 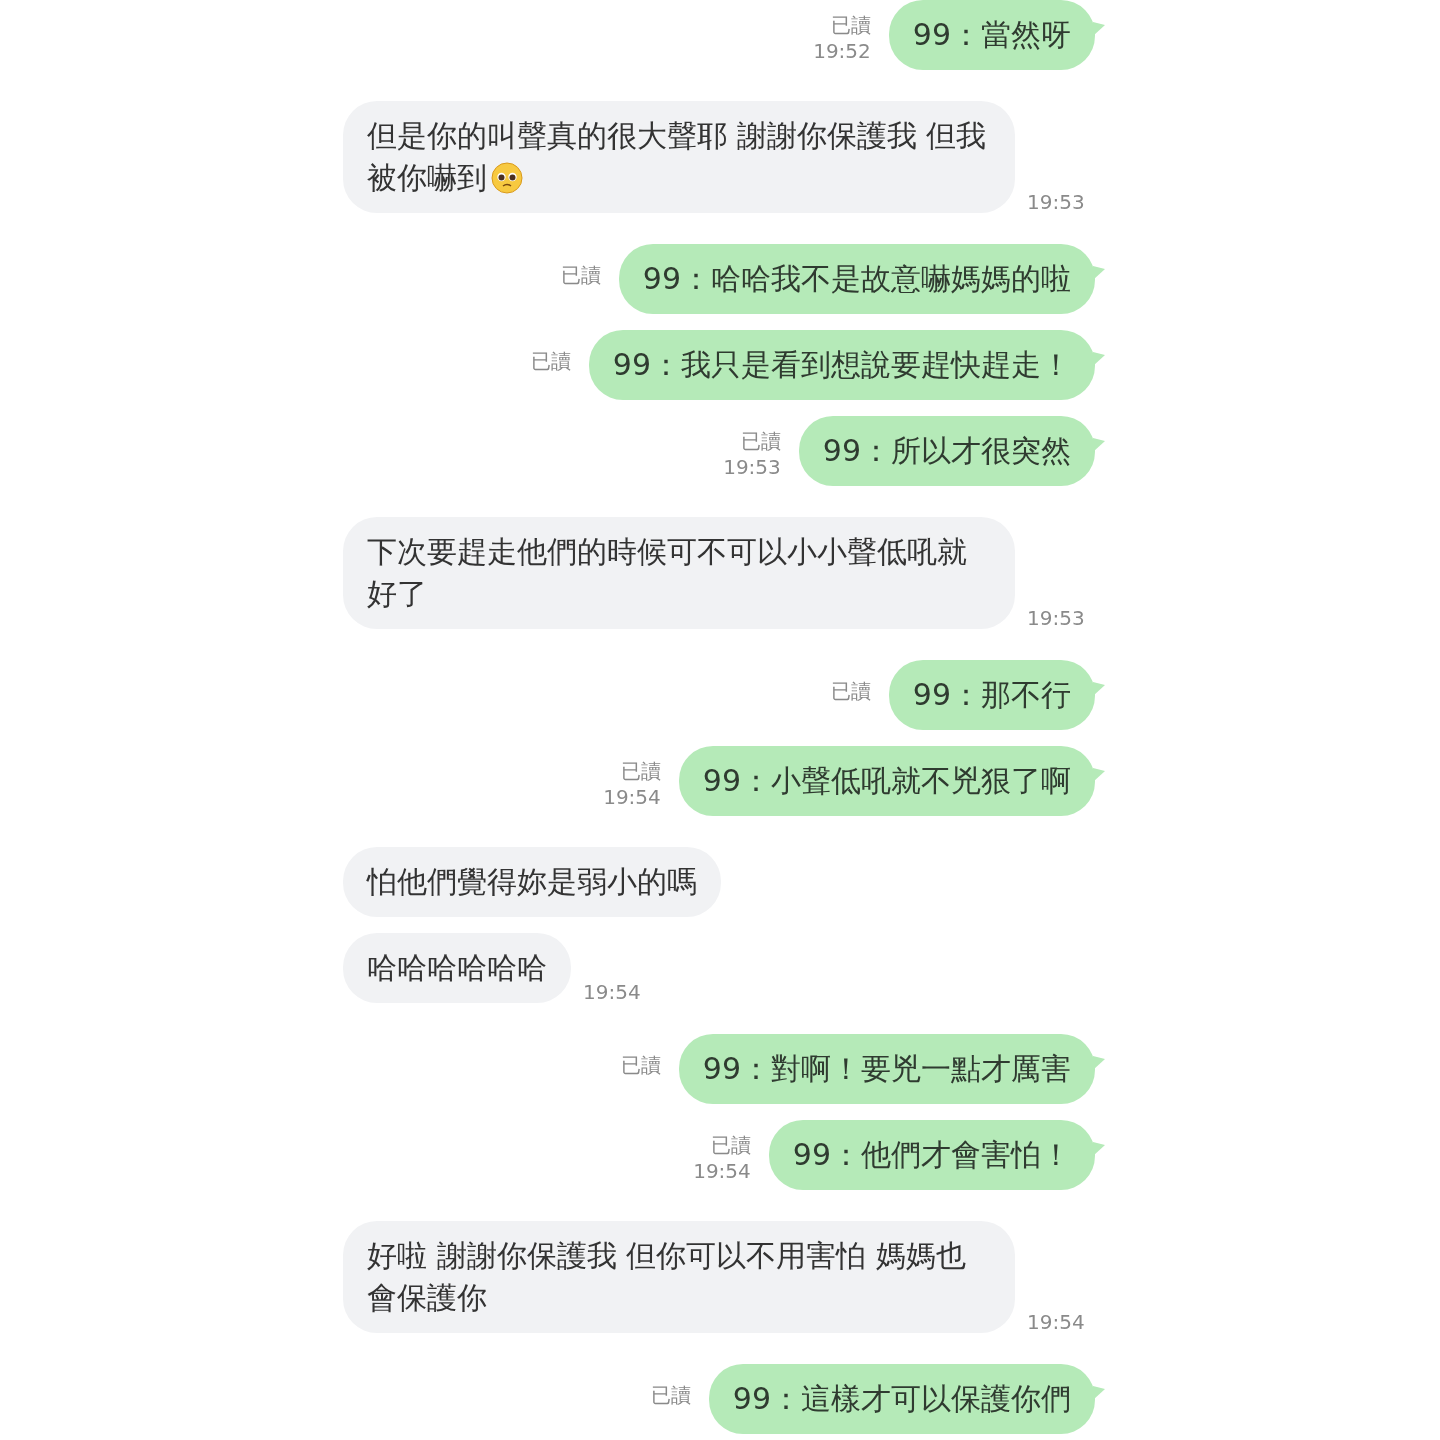 I want to click on message-bubble: 99：所以才很突然, so click(x=946, y=451).